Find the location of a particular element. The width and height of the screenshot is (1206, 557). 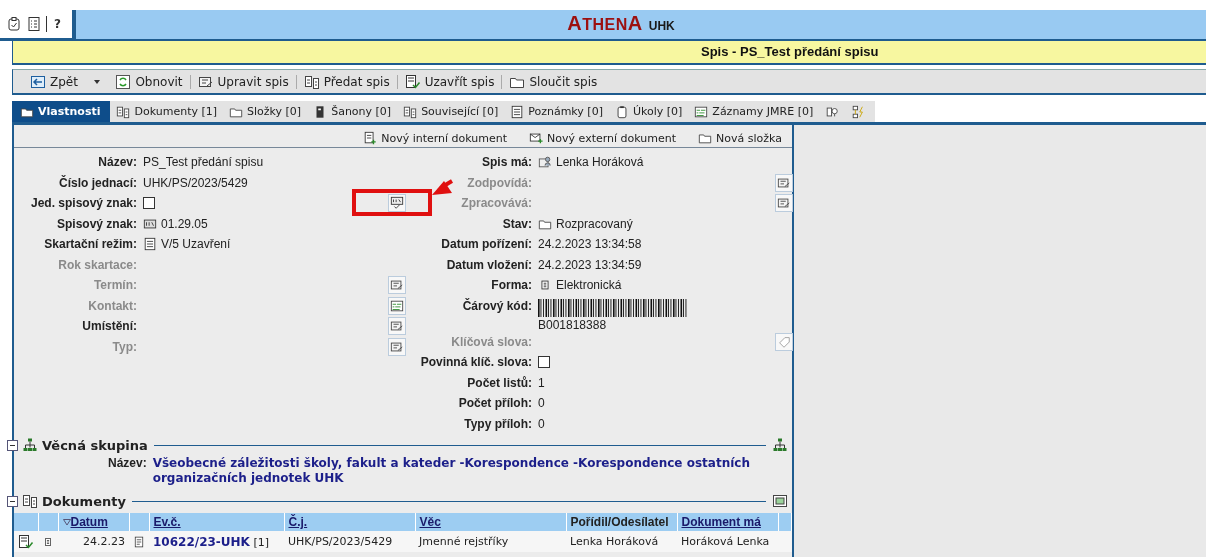

folder-icon is located at coordinates (705, 138).